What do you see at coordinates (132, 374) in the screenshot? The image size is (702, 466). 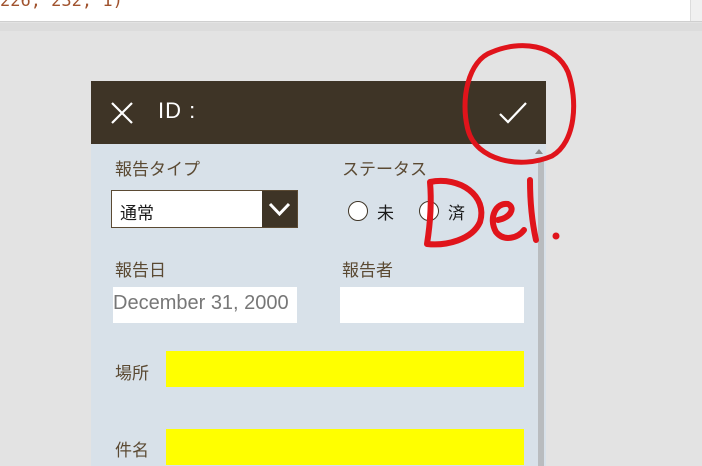 I see `location-label: 場所` at bounding box center [132, 374].